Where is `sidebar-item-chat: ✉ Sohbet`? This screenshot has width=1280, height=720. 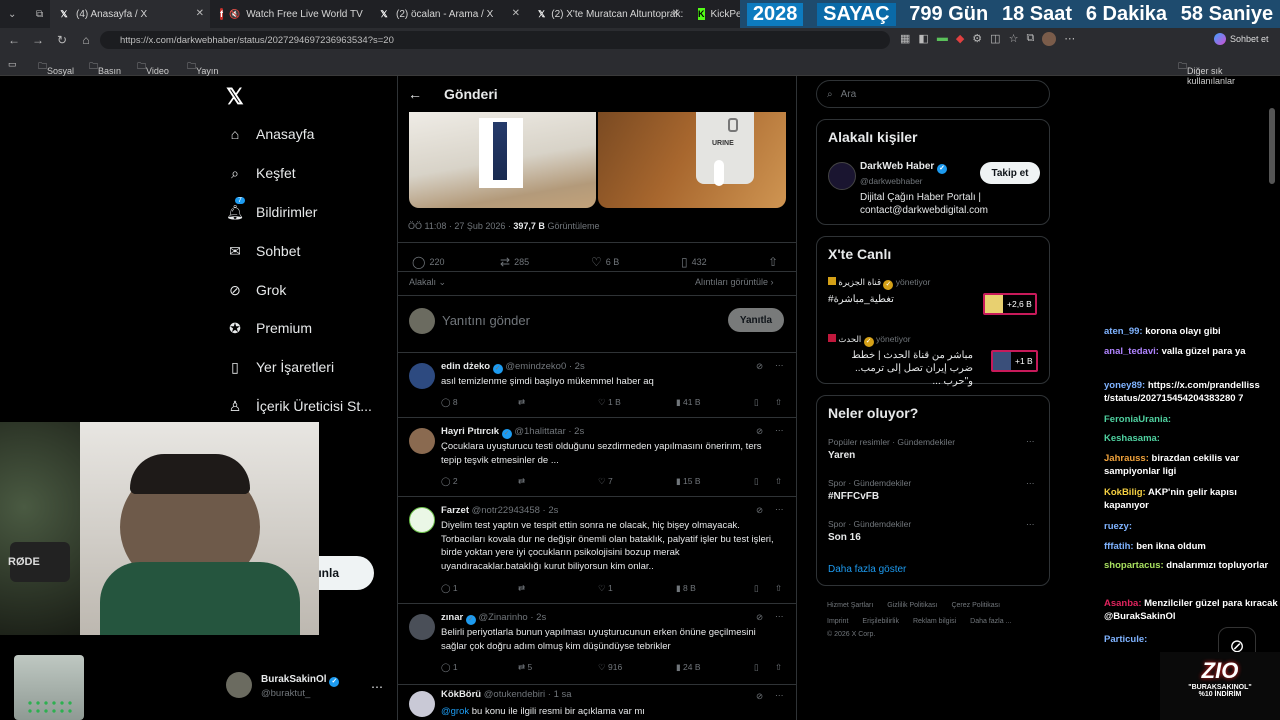
sidebar-item-chat: ✉ Sohbet is located at coordinates (263, 251).